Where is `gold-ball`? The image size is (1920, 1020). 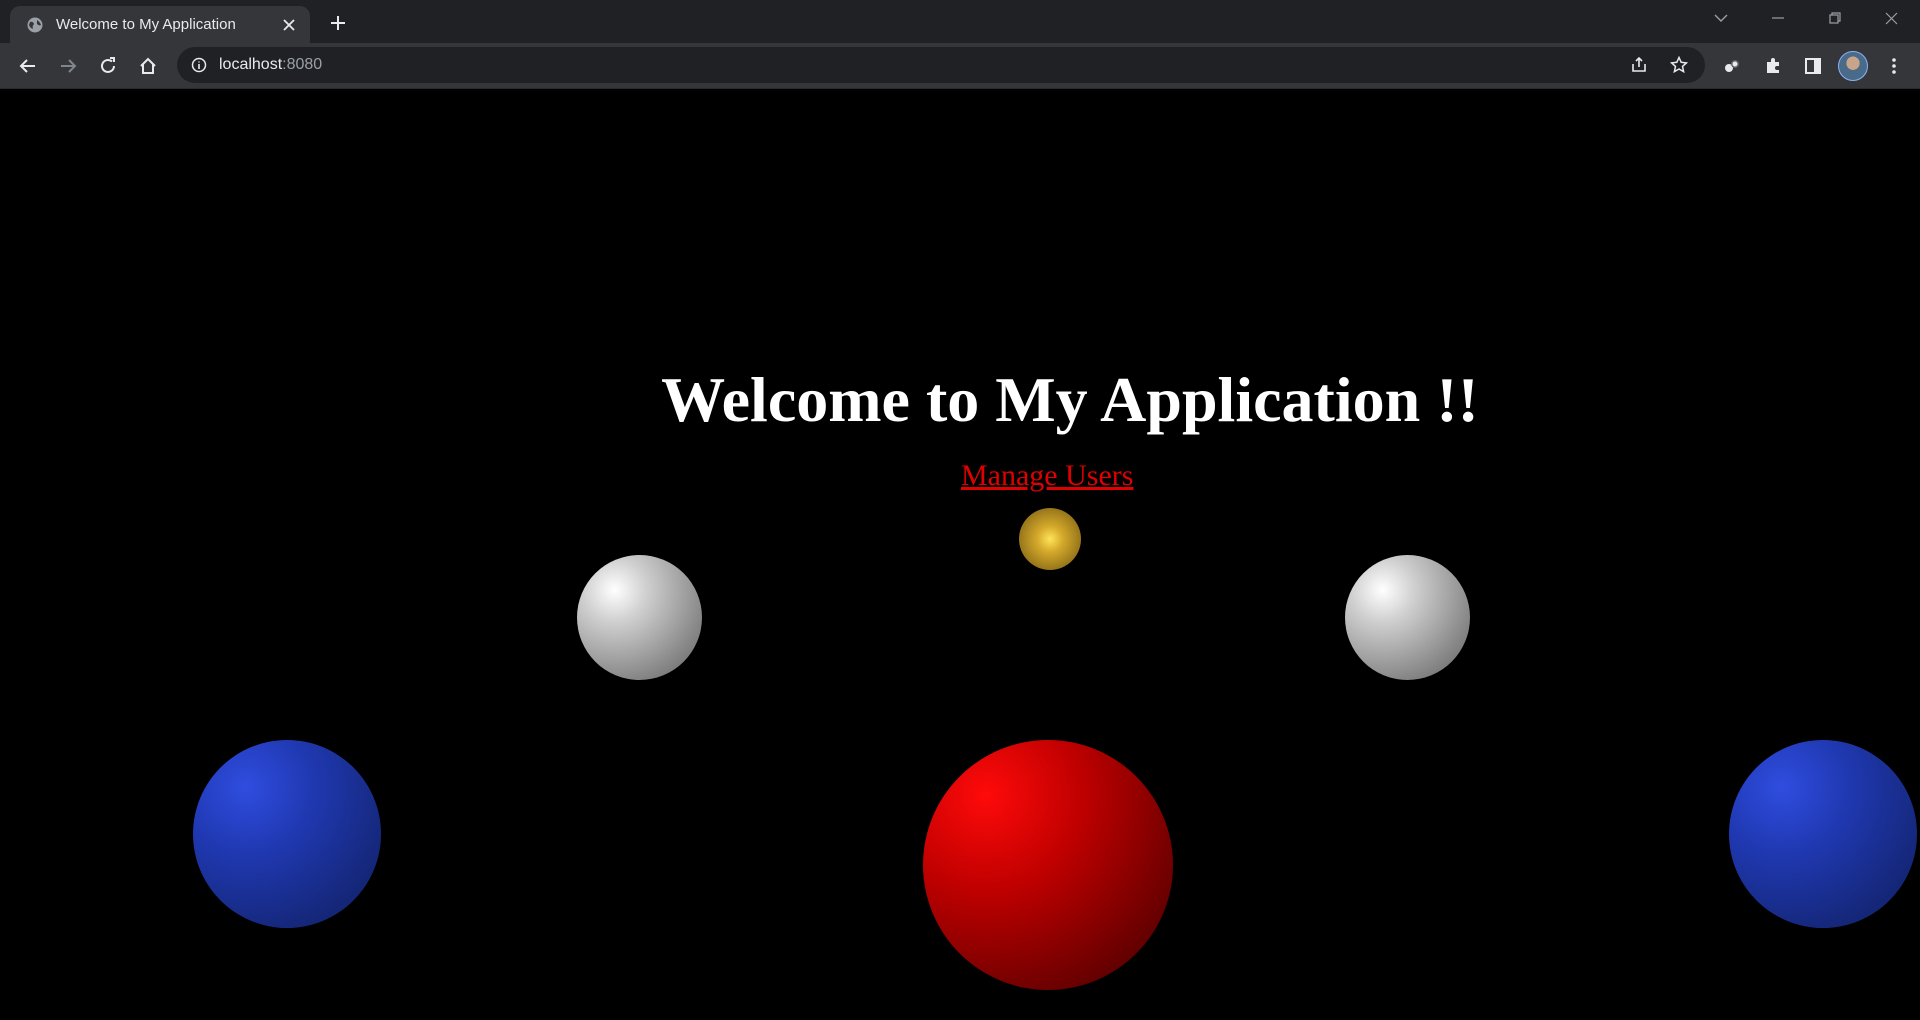 gold-ball is located at coordinates (1050, 539).